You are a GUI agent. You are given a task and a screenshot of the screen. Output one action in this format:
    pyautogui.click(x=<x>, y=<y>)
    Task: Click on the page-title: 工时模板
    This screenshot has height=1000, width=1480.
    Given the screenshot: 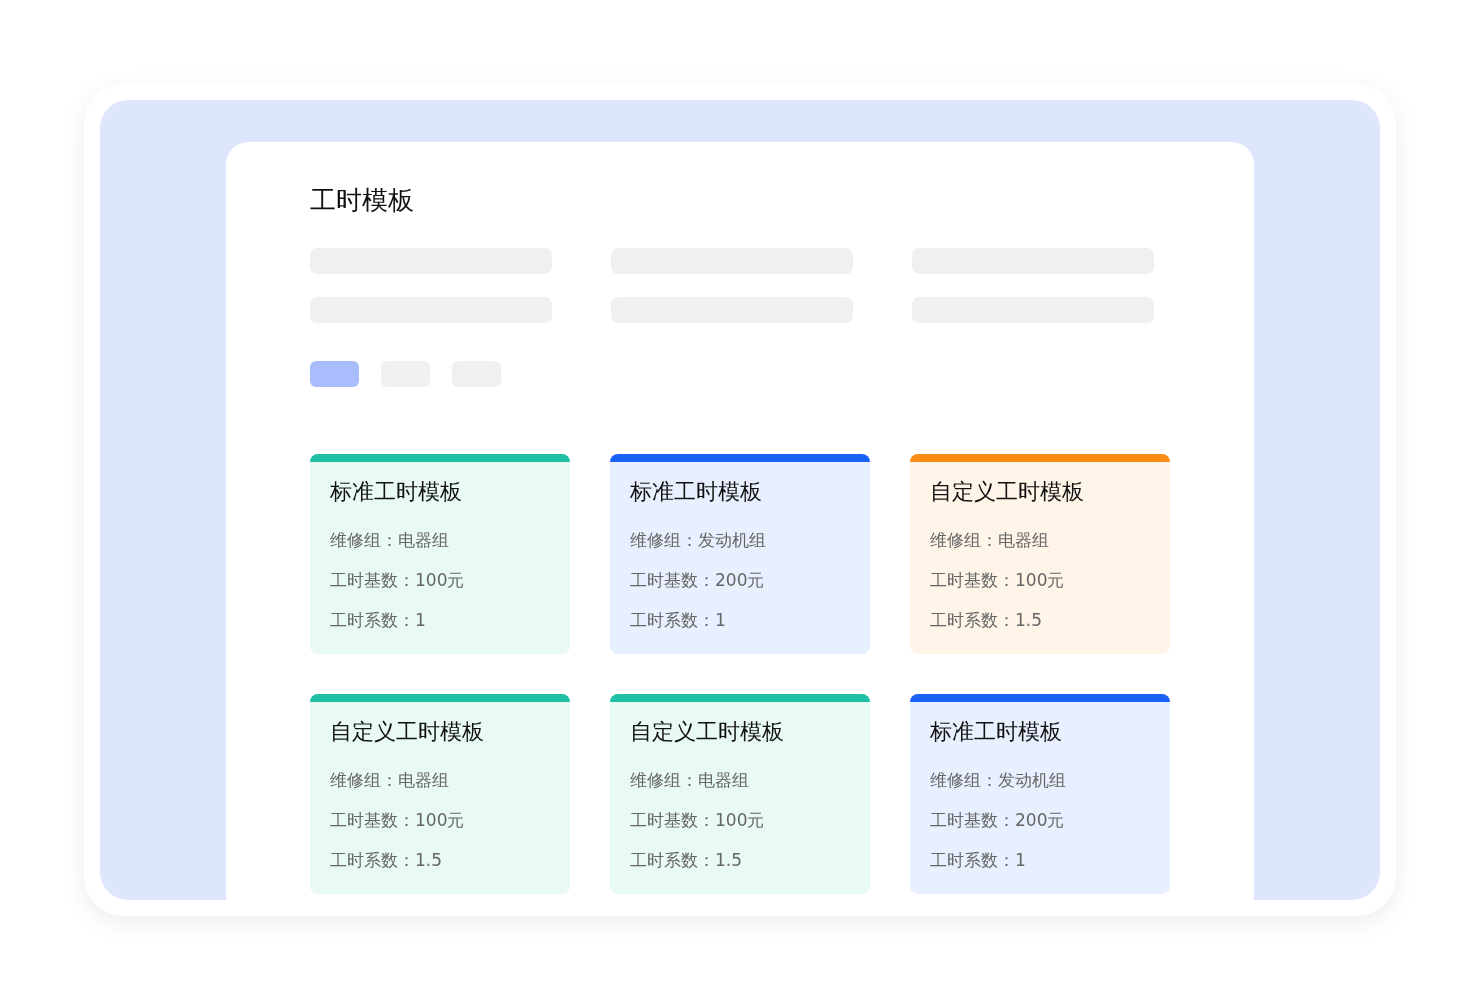 What is the action you would take?
    pyautogui.click(x=362, y=200)
    